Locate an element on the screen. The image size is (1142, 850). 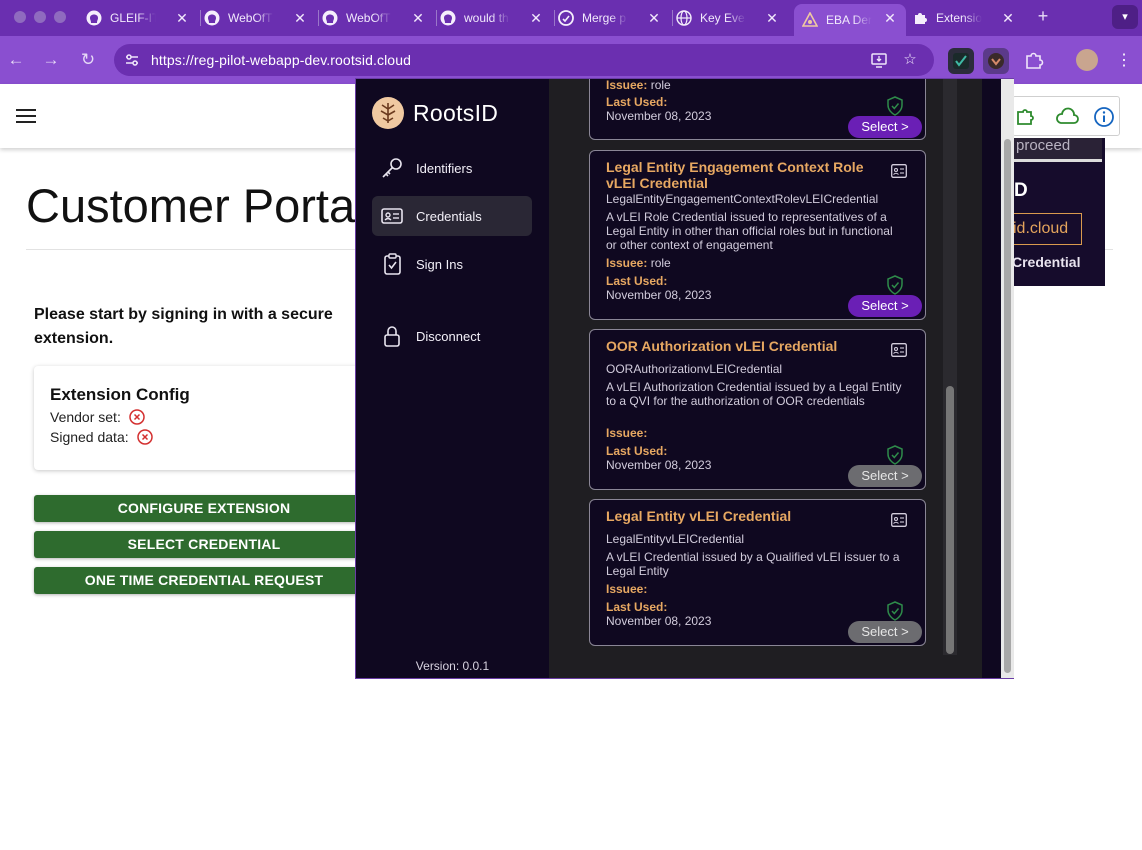
issuee-row: Issuee: role is located at coordinates (638, 85).